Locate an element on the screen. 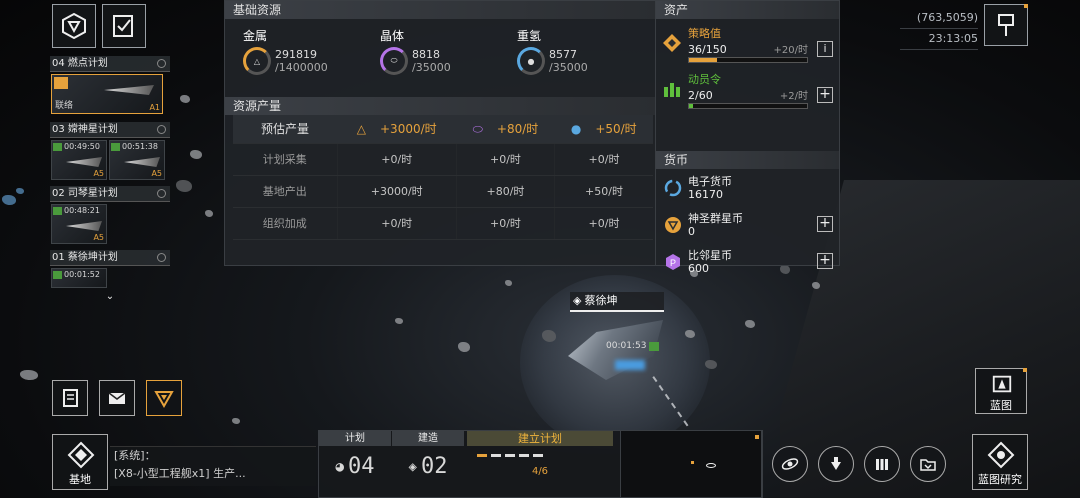 This screenshot has width=1080, height=498. coordinates: (763,5059) is located at coordinates (939, 18).